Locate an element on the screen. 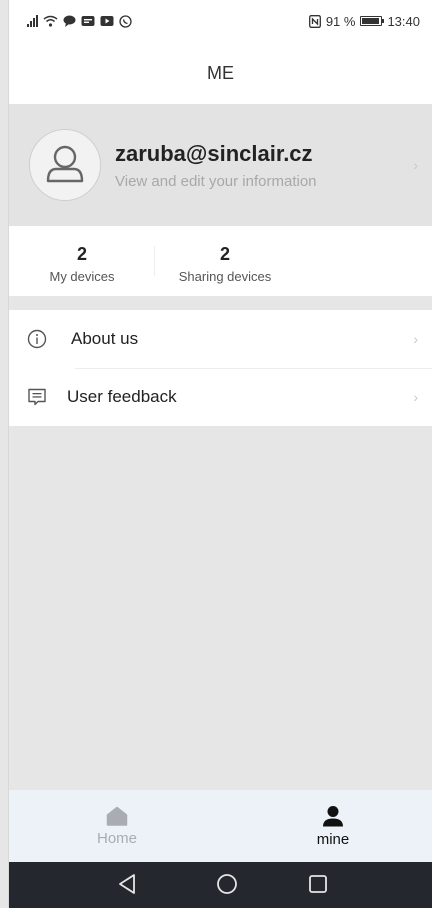 This screenshot has width=432, height=908. status-icons-right: 91 % 13:40 is located at coordinates (364, 21).